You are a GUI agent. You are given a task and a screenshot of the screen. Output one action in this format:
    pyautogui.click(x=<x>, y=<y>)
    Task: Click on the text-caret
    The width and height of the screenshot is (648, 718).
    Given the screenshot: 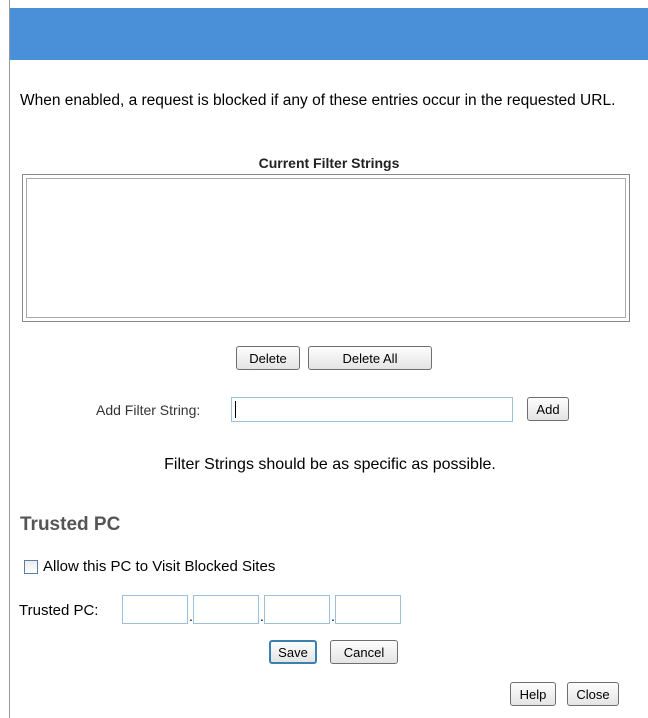 What is the action you would take?
    pyautogui.click(x=235, y=409)
    